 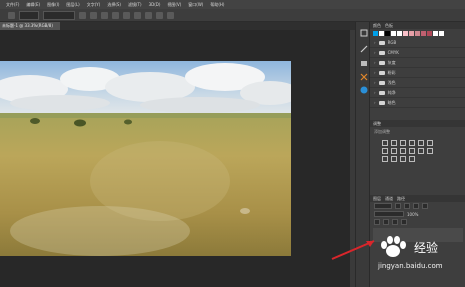 What do you see at coordinates (385, 143) in the screenshot?
I see `brightness-icon` at bounding box center [385, 143].